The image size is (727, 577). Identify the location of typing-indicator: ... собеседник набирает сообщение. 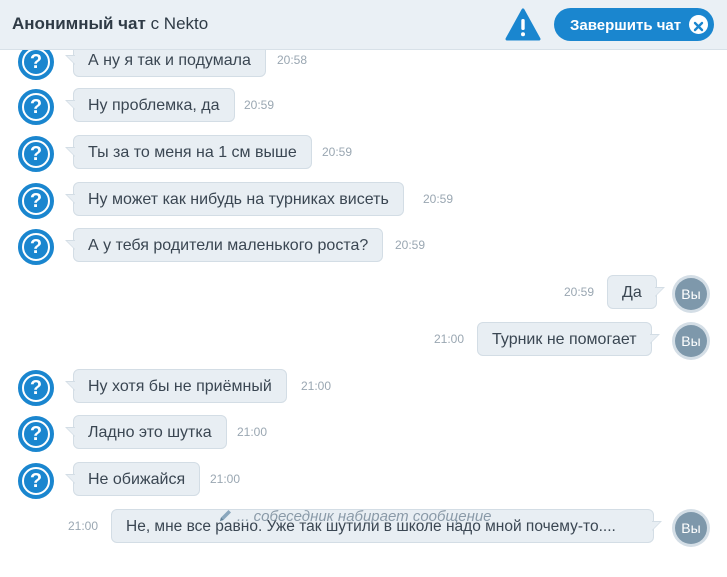
(355, 517).